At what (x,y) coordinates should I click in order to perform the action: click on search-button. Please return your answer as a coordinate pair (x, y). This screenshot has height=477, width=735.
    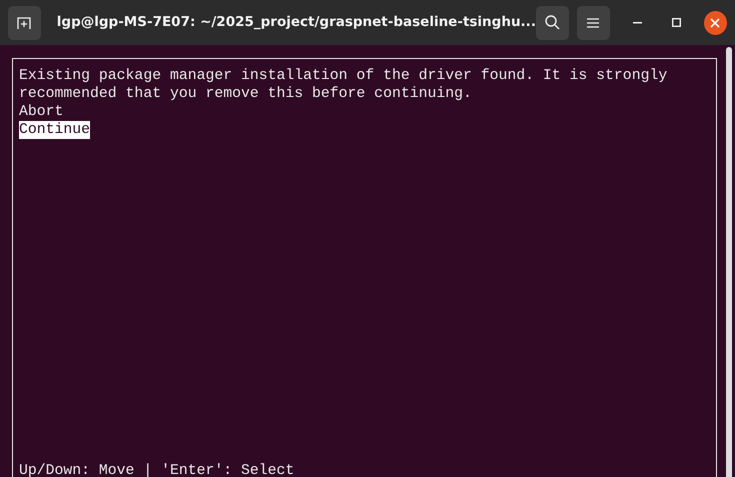
    Looking at the image, I should click on (552, 23).